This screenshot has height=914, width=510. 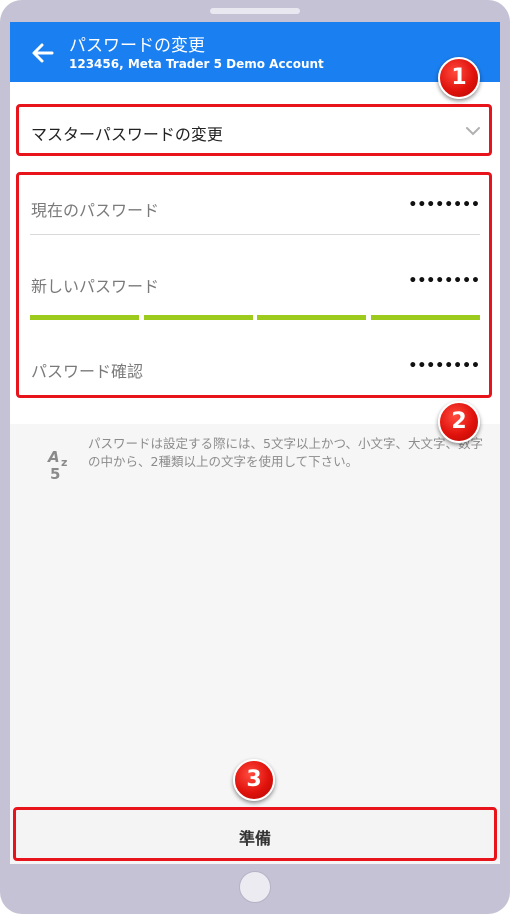 What do you see at coordinates (55, 473) in the screenshot?
I see `svg-text: 5` at bounding box center [55, 473].